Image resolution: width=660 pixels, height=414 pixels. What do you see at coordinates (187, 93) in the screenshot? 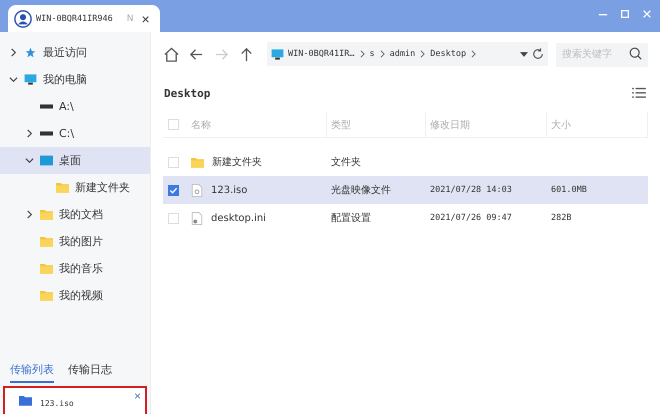
I see `folder-title: Desktop` at bounding box center [187, 93].